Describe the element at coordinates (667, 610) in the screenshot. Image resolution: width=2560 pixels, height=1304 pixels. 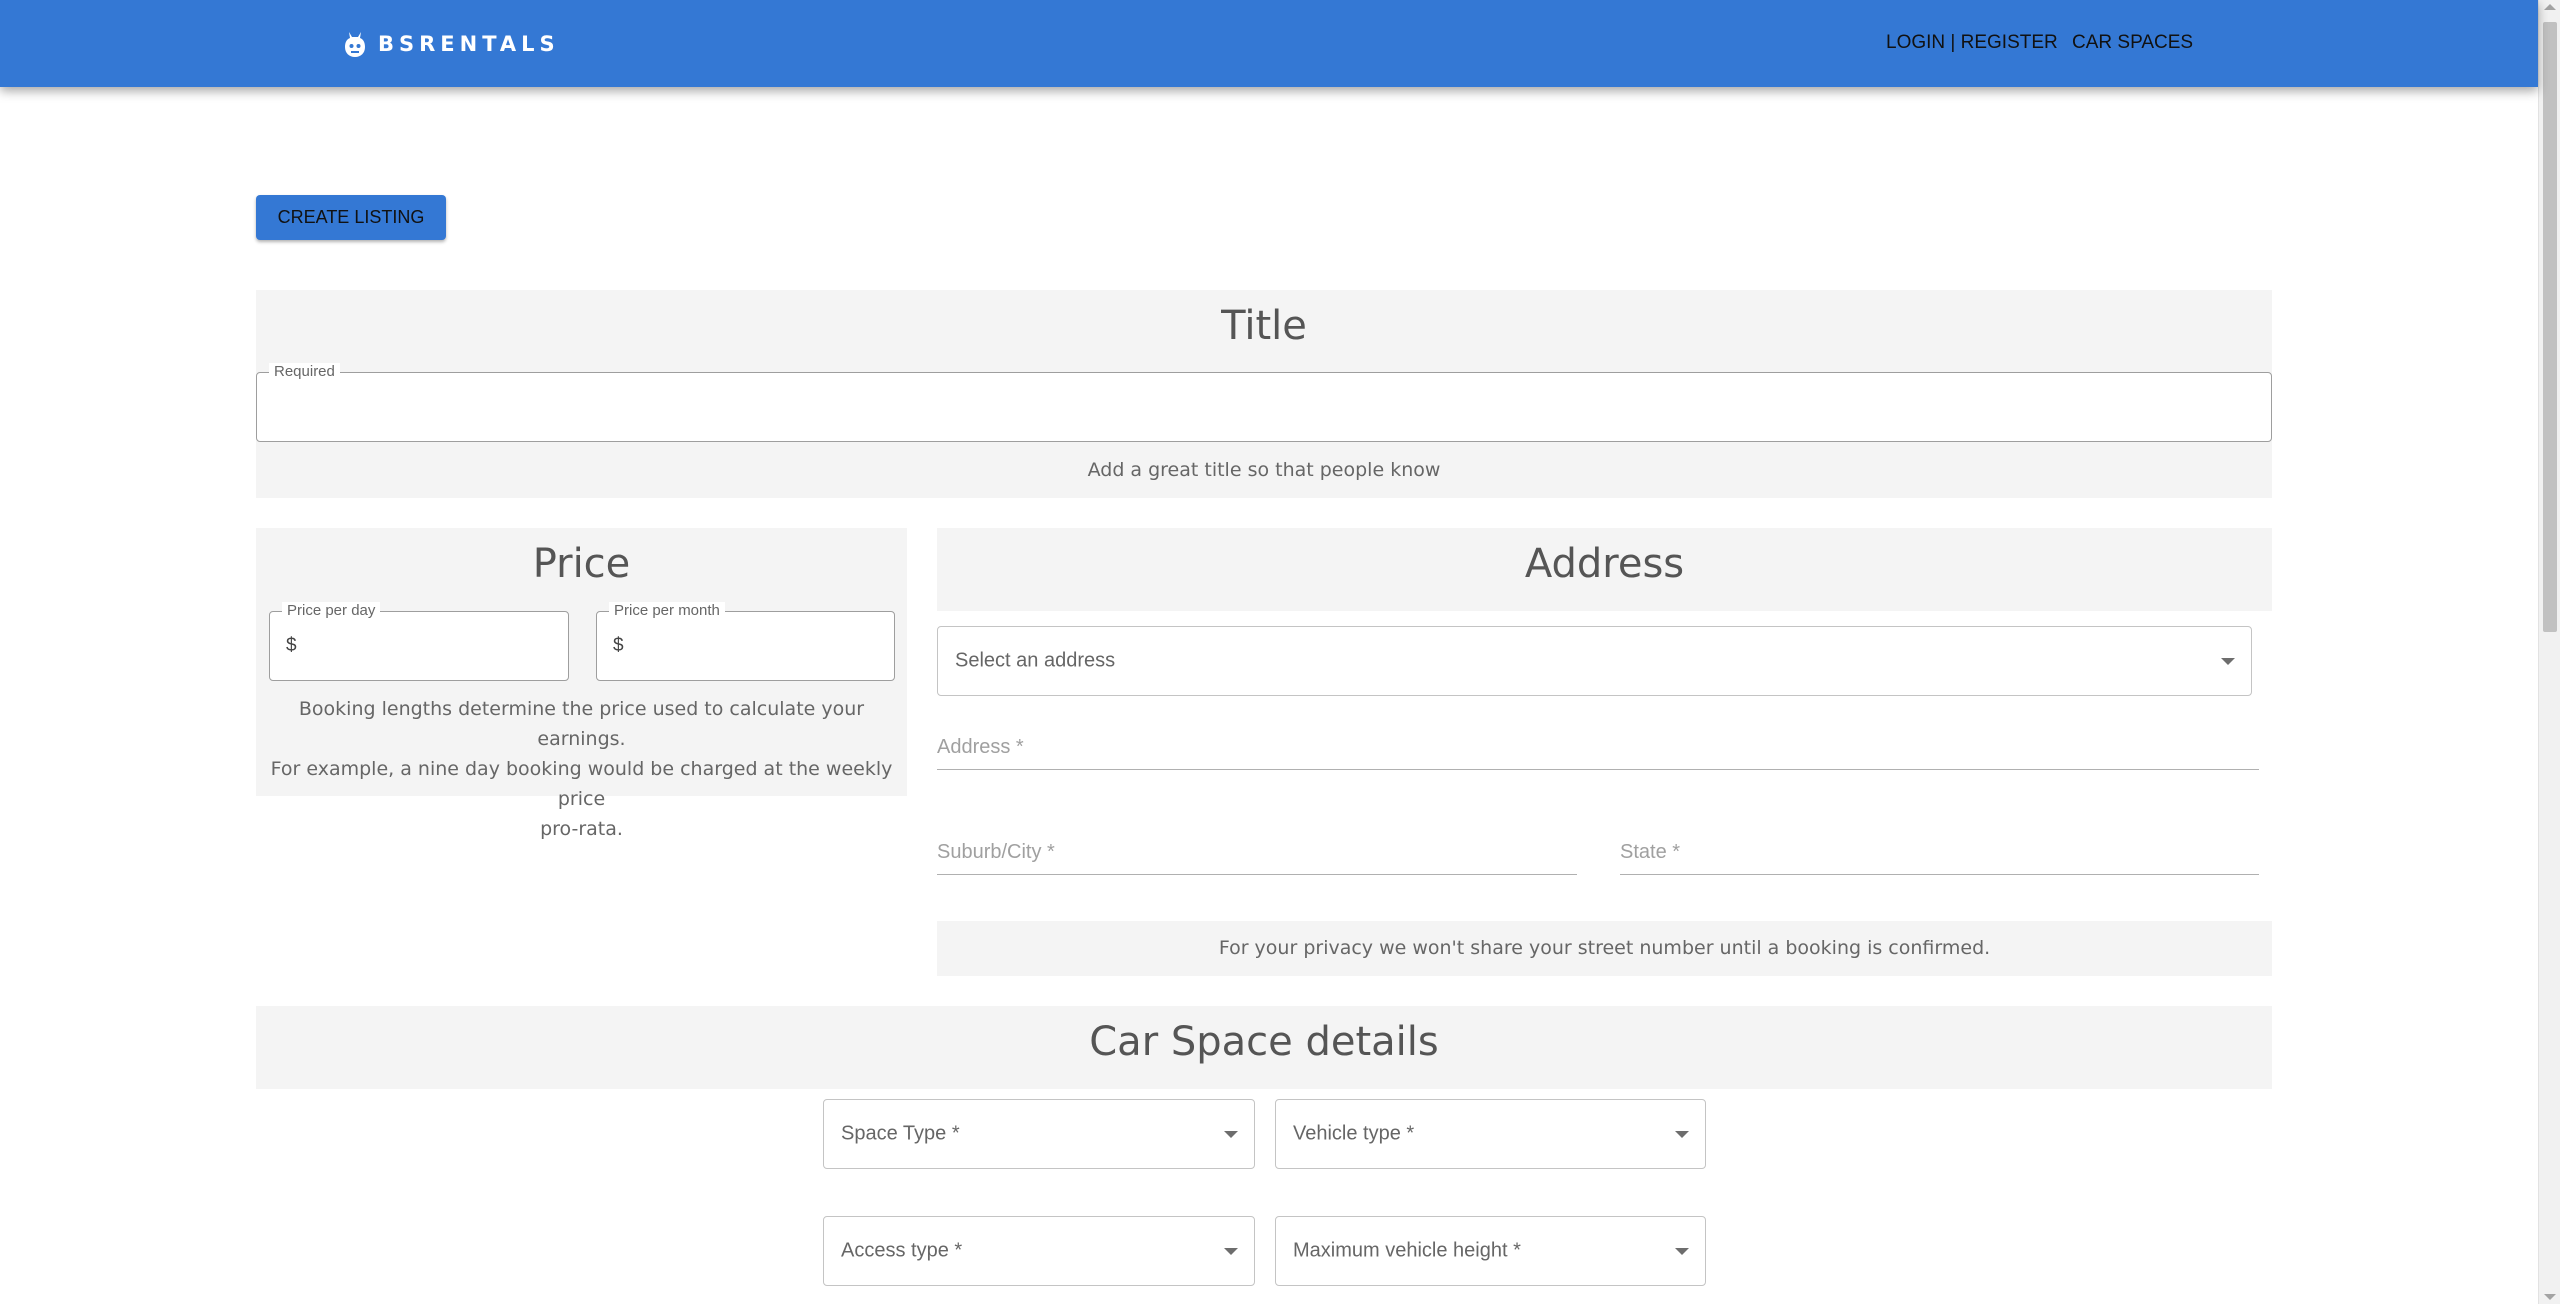
I see `price-per-month-label: Price per month` at that location.